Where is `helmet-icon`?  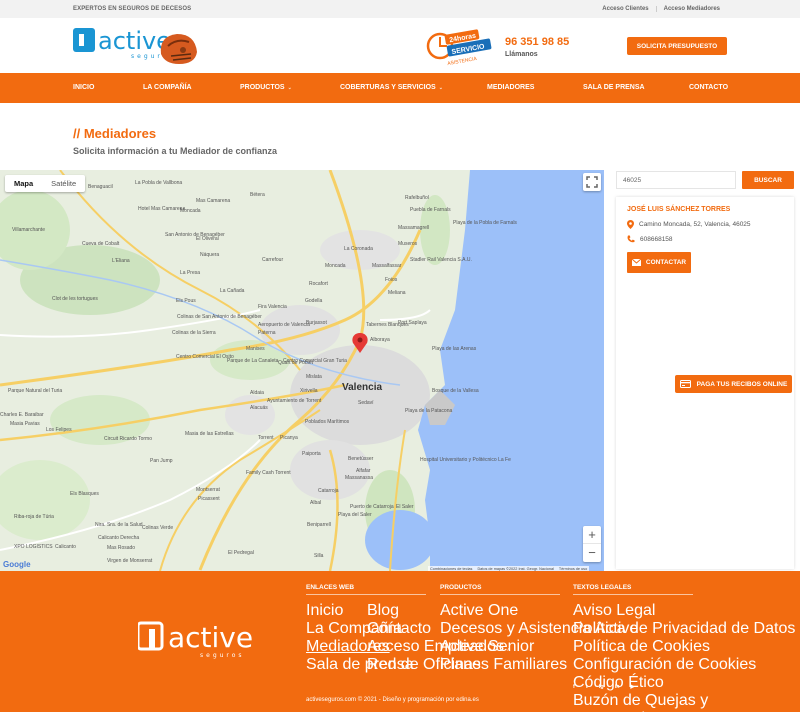
helmet-icon is located at coordinates (178, 49).